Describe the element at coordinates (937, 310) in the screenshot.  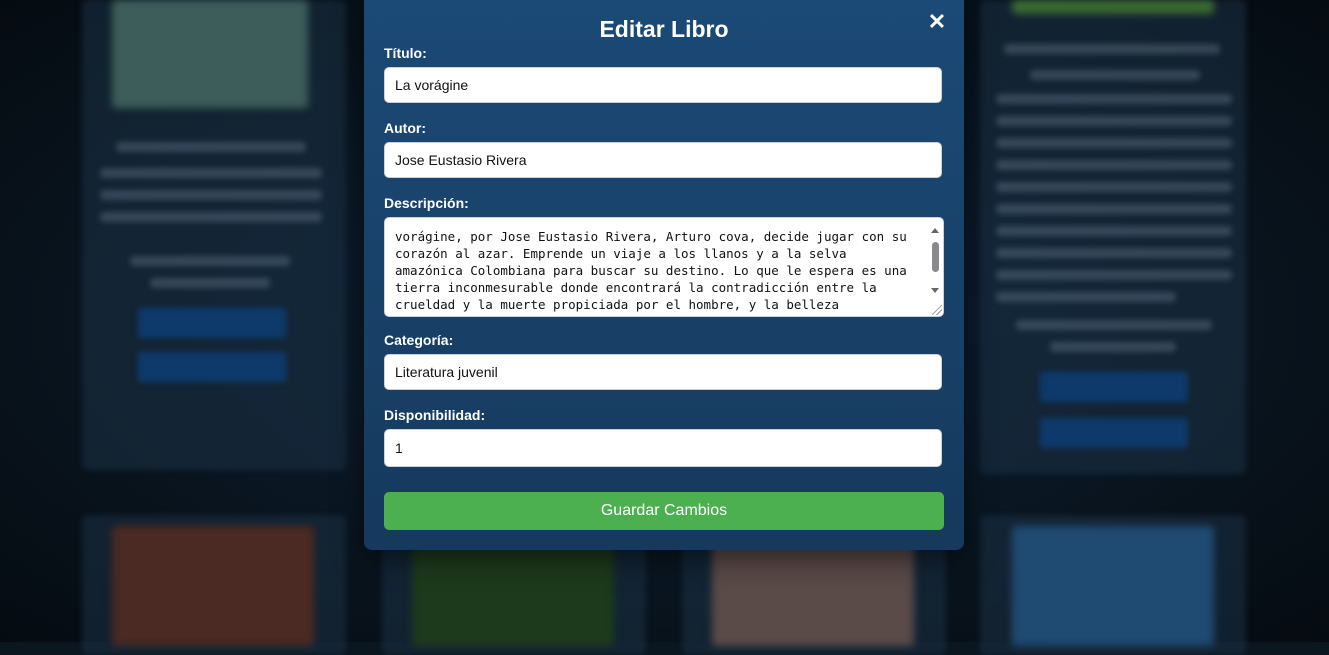
I see `resize-grip-icon` at that location.